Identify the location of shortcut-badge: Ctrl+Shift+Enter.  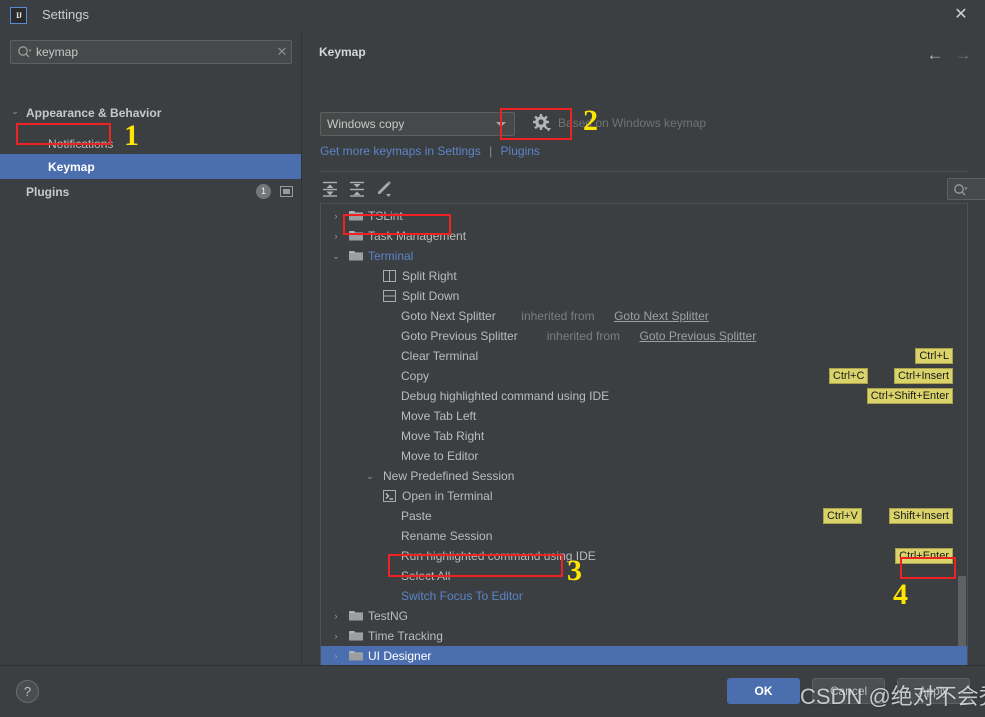
(909, 396).